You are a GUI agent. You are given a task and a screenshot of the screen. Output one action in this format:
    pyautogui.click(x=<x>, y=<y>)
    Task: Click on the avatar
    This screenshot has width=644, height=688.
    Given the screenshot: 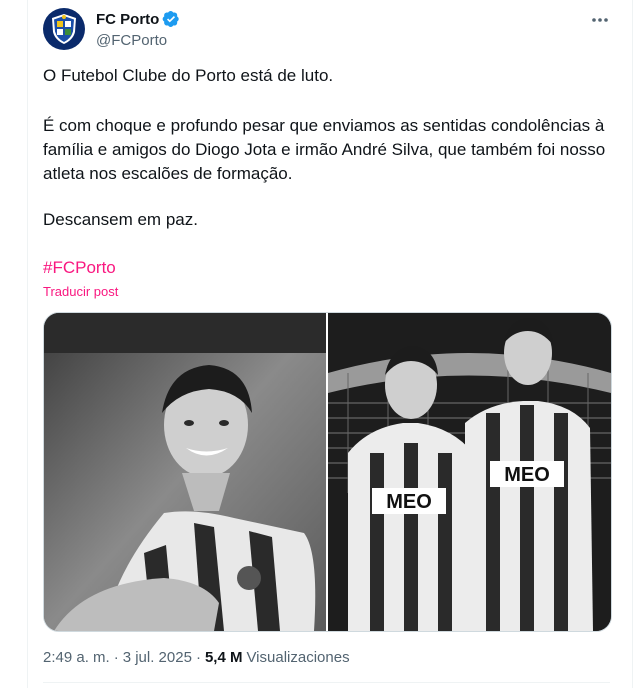 What is the action you would take?
    pyautogui.click(x=64, y=29)
    